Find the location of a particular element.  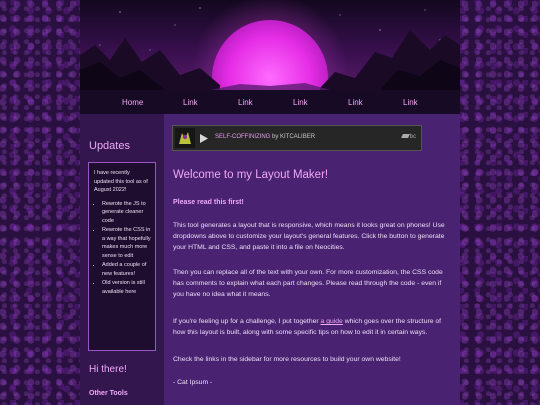

update-item: Added a couple of new features! is located at coordinates (126, 269).